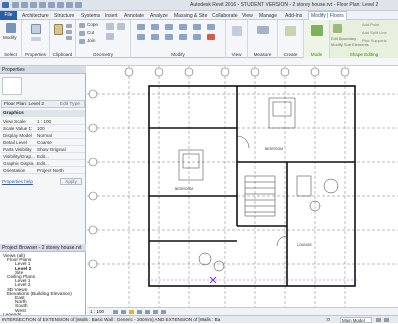 The image size is (398, 324). What do you see at coordinates (163, 312) in the screenshot?
I see `temporary-hide-icon` at bounding box center [163, 312].